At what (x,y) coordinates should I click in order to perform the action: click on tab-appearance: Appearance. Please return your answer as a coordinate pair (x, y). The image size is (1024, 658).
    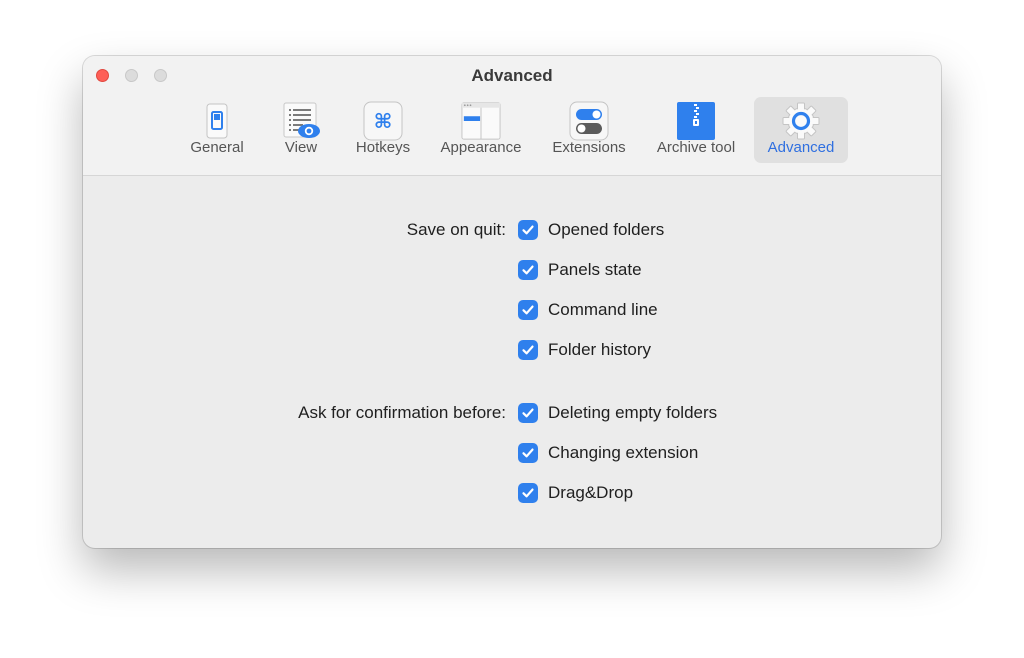
    Looking at the image, I should click on (481, 130).